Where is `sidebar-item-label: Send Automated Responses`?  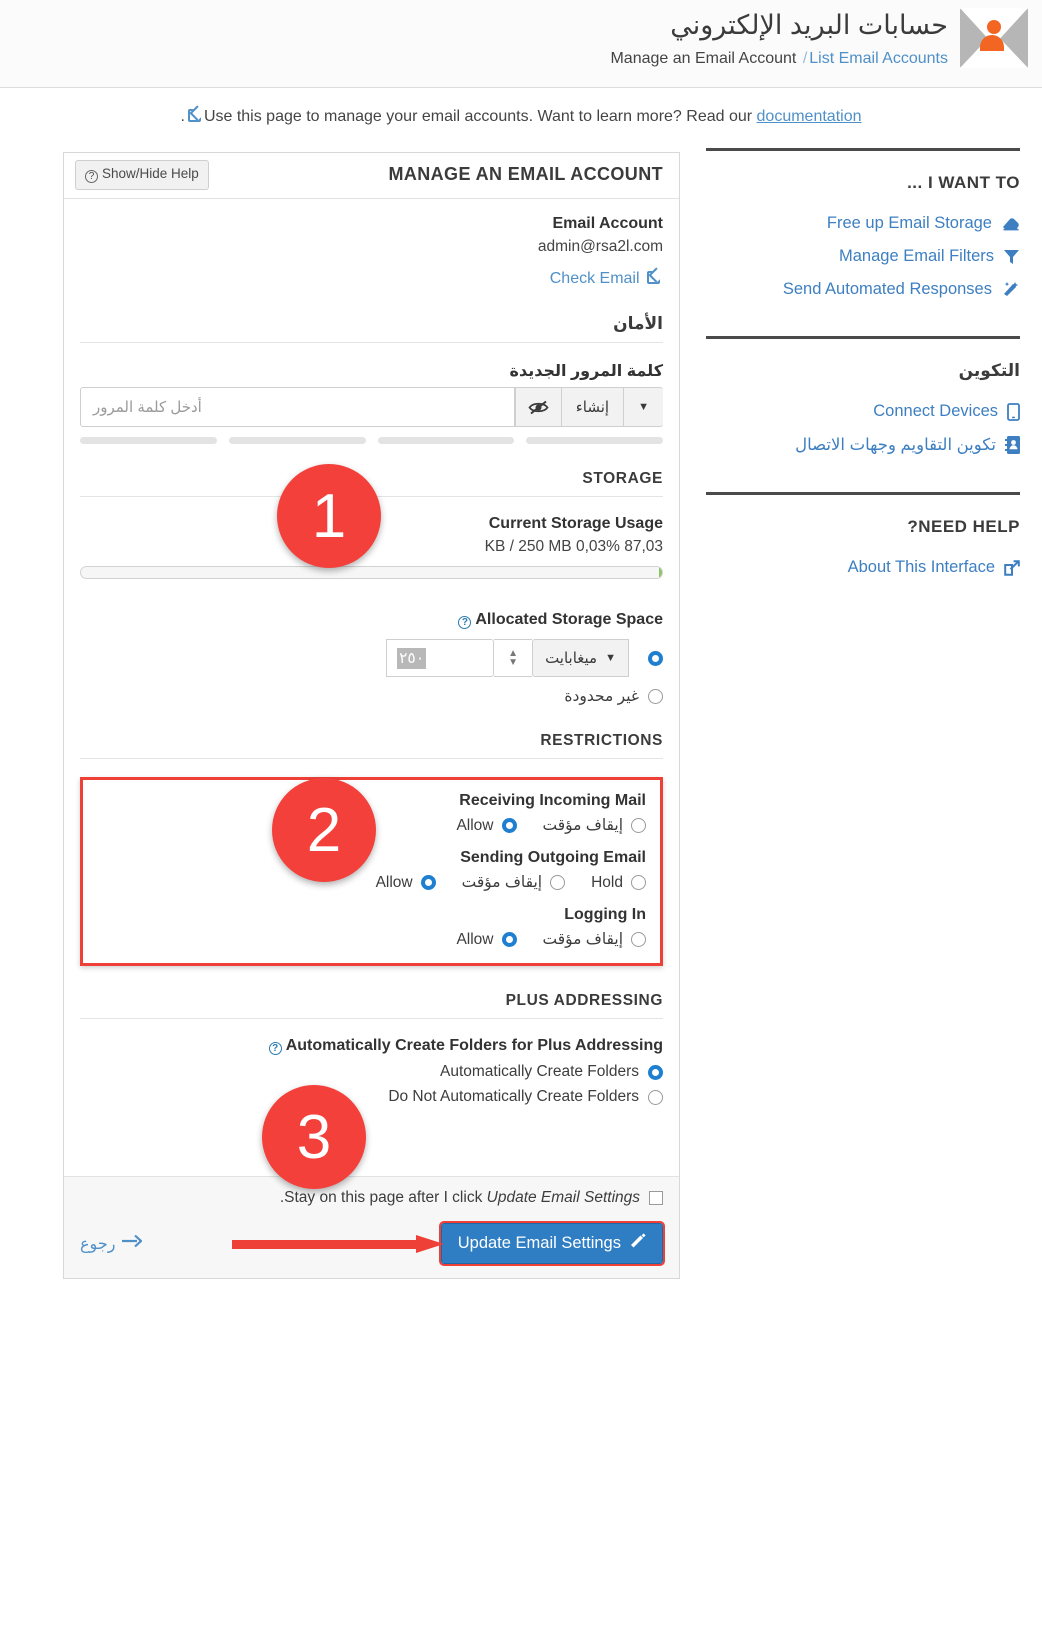
sidebar-item-label: Send Automated Responses is located at coordinates (887, 289).